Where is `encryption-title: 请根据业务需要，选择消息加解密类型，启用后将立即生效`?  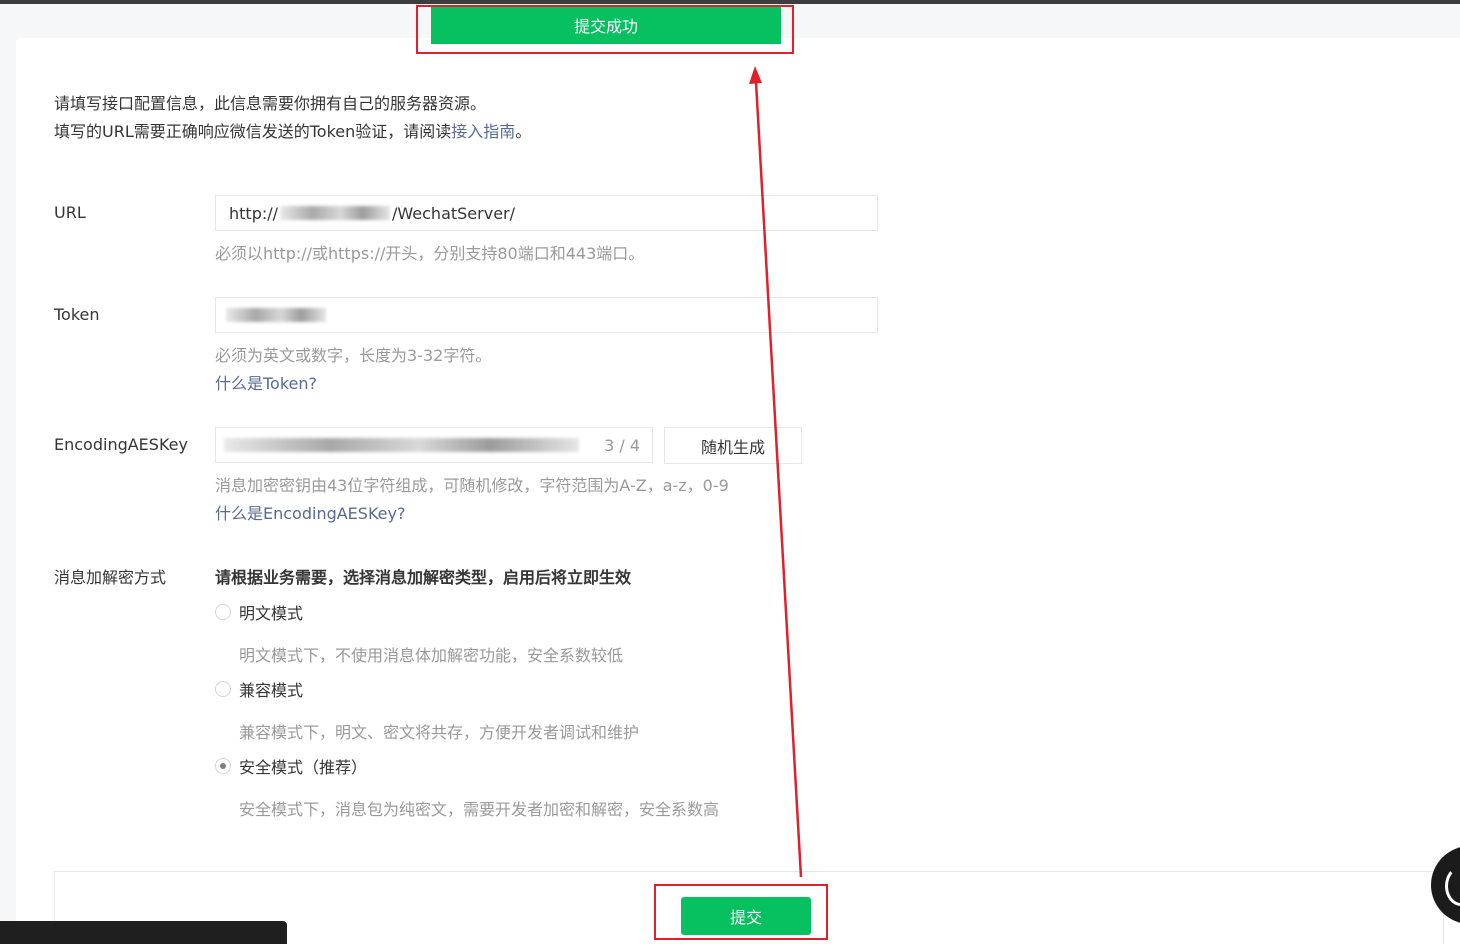 encryption-title: 请根据业务需要，选择消息加解密类型，启用后将立即生效 is located at coordinates (423, 577).